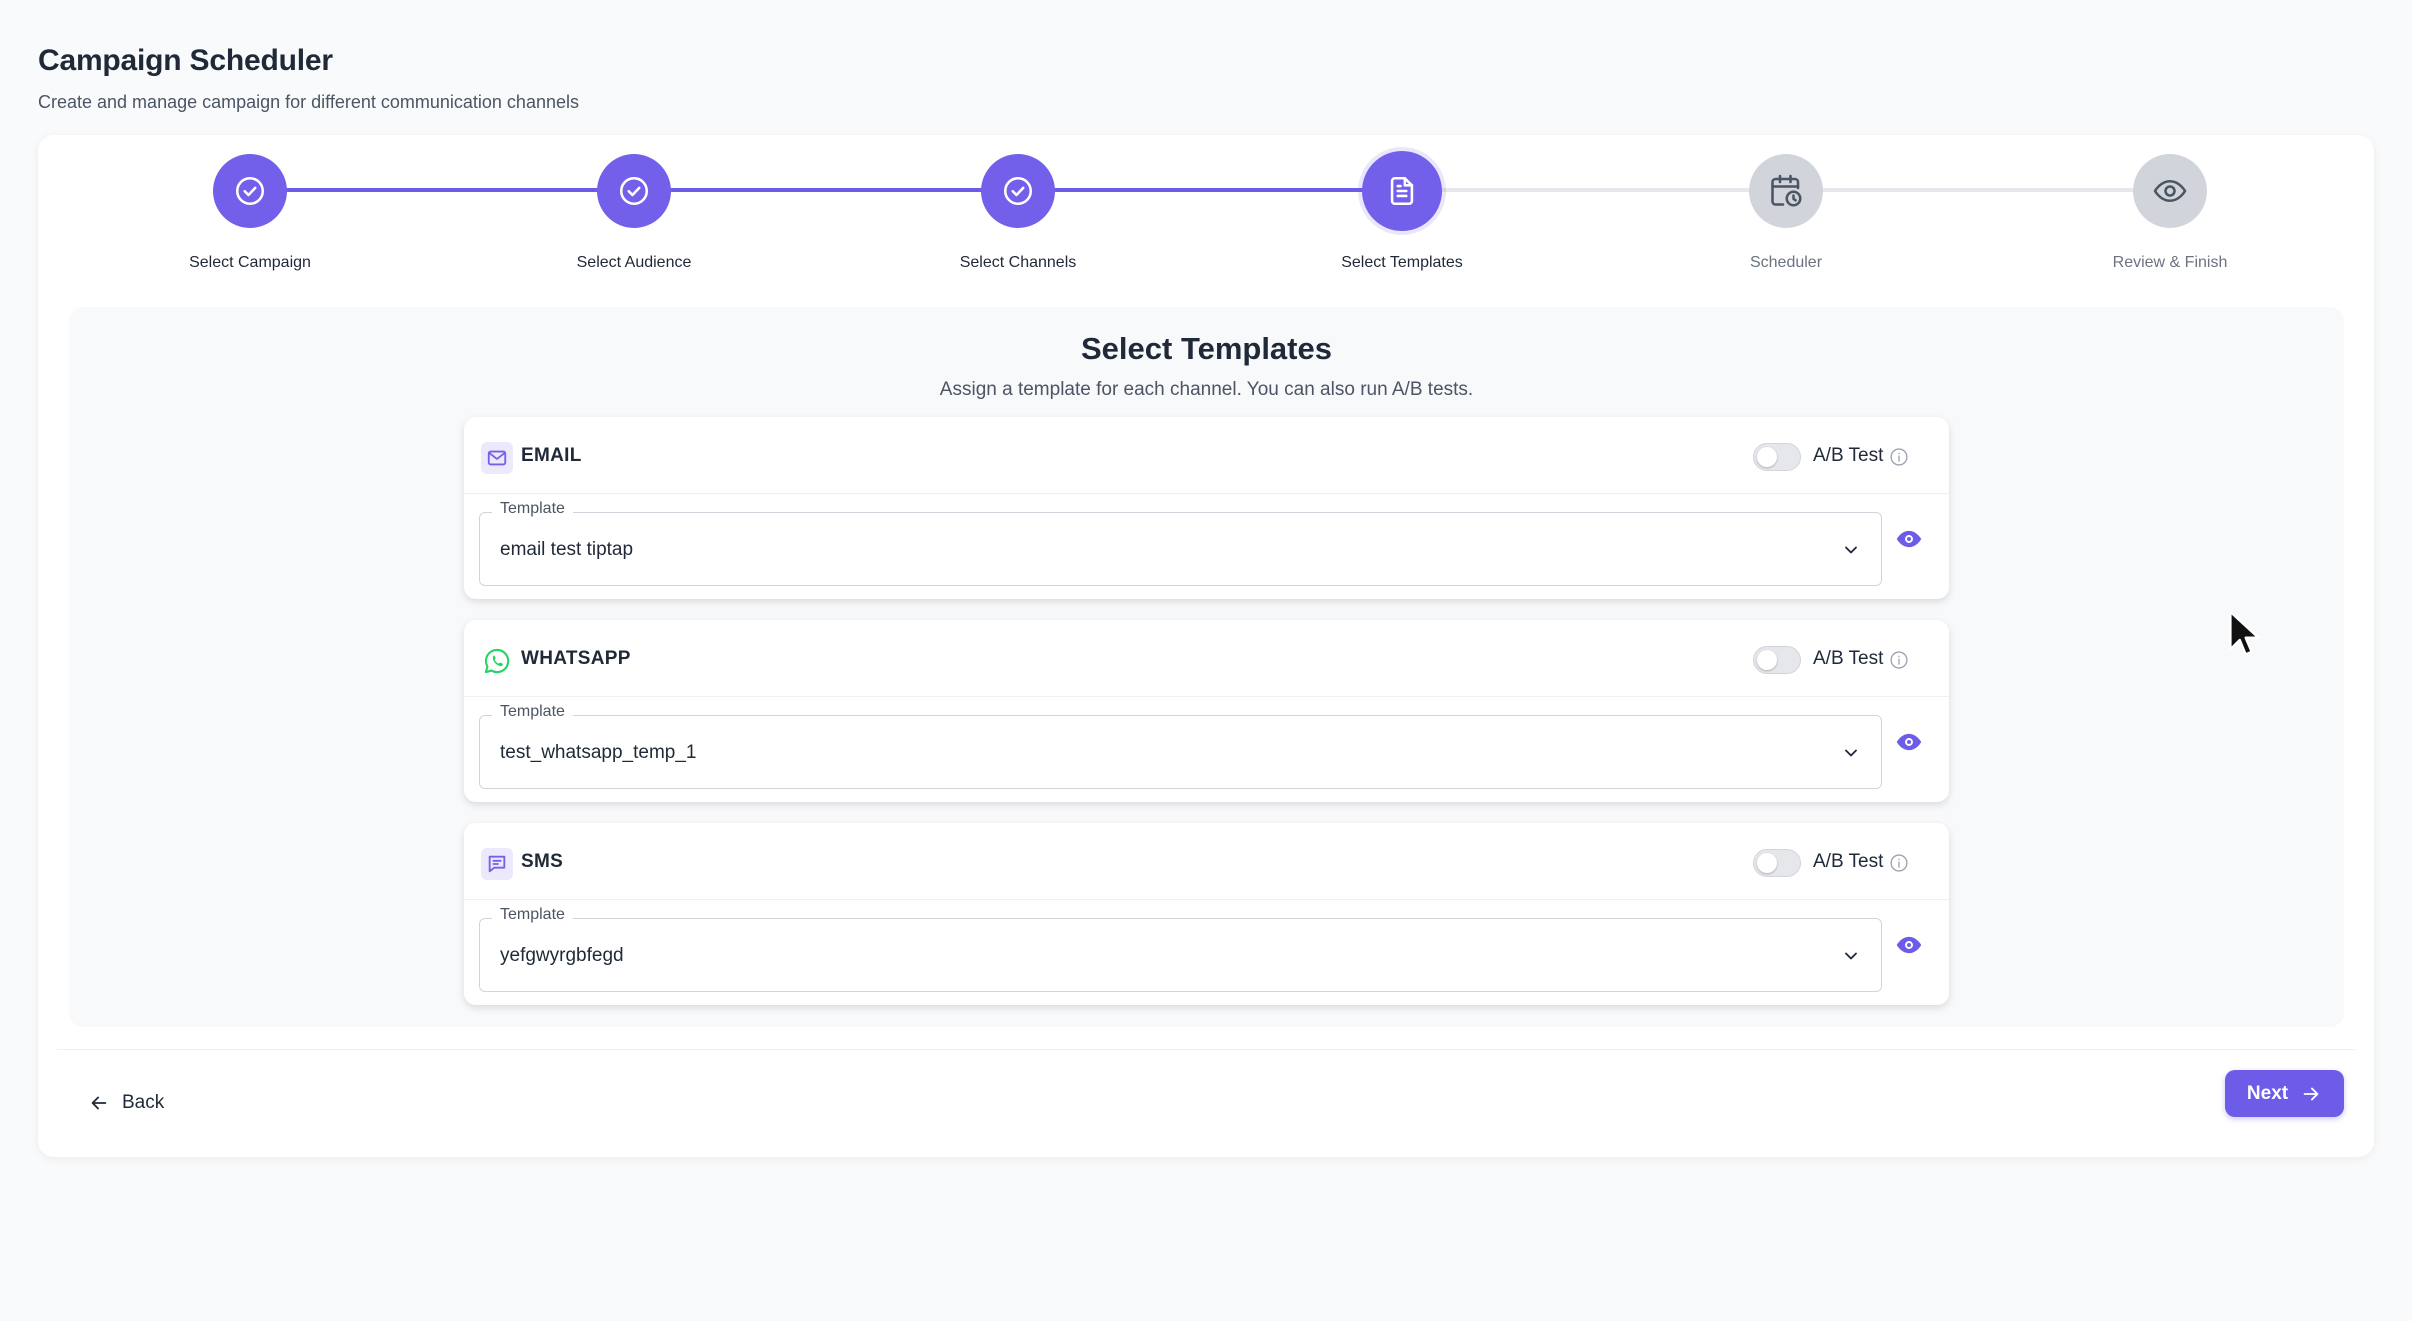  Describe the element at coordinates (185, 60) in the screenshot. I see `page-title: Campaign Scheduler` at that location.